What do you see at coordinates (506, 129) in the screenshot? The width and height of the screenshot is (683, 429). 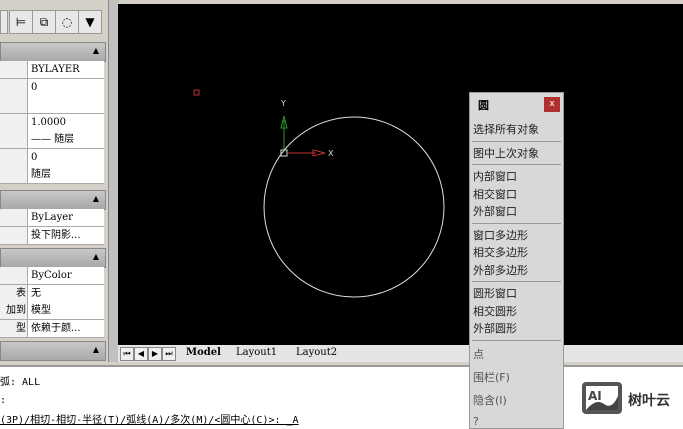 I see `menu-item: 选择所有对象` at bounding box center [506, 129].